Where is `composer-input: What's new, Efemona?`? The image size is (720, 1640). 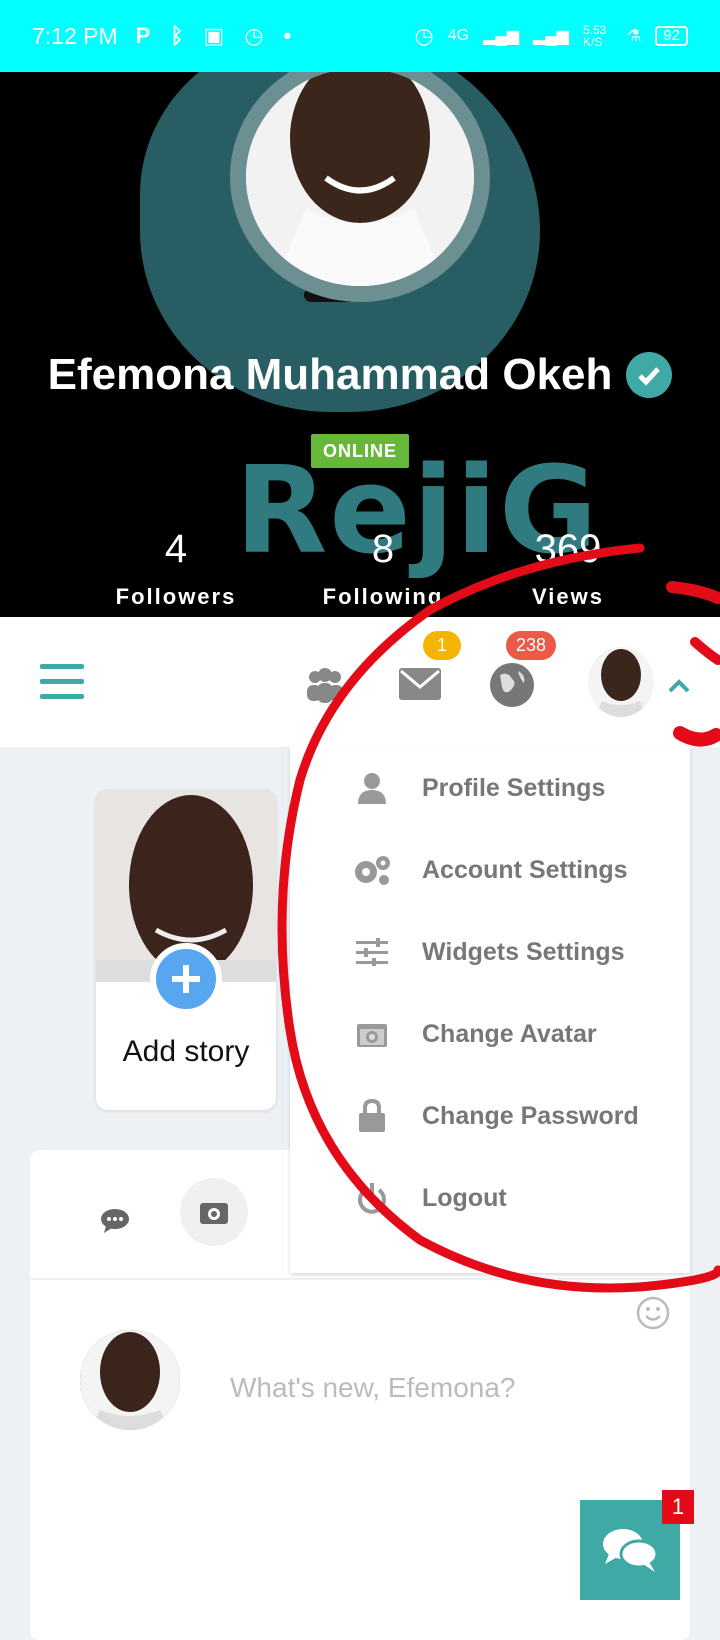 composer-input: What's new, Efemona? is located at coordinates (373, 1388).